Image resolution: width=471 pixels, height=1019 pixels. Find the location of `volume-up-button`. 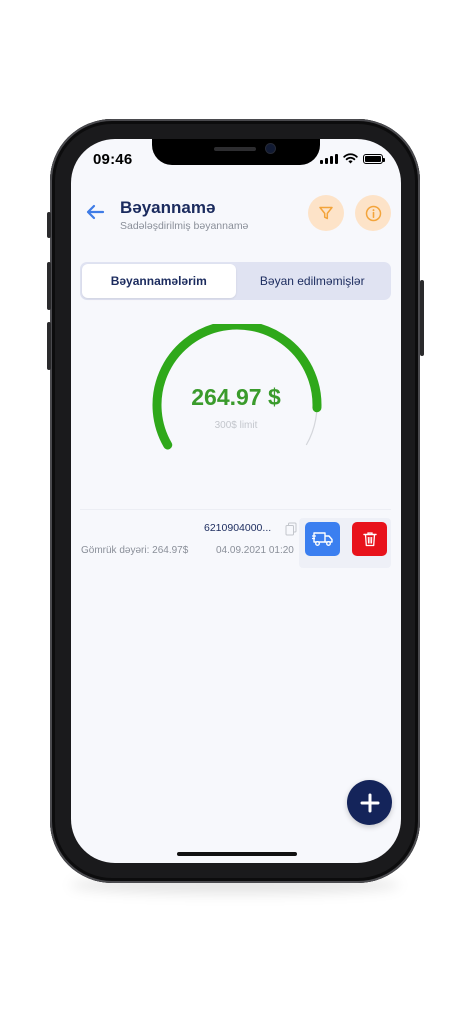

volume-up-button is located at coordinates (49, 286).